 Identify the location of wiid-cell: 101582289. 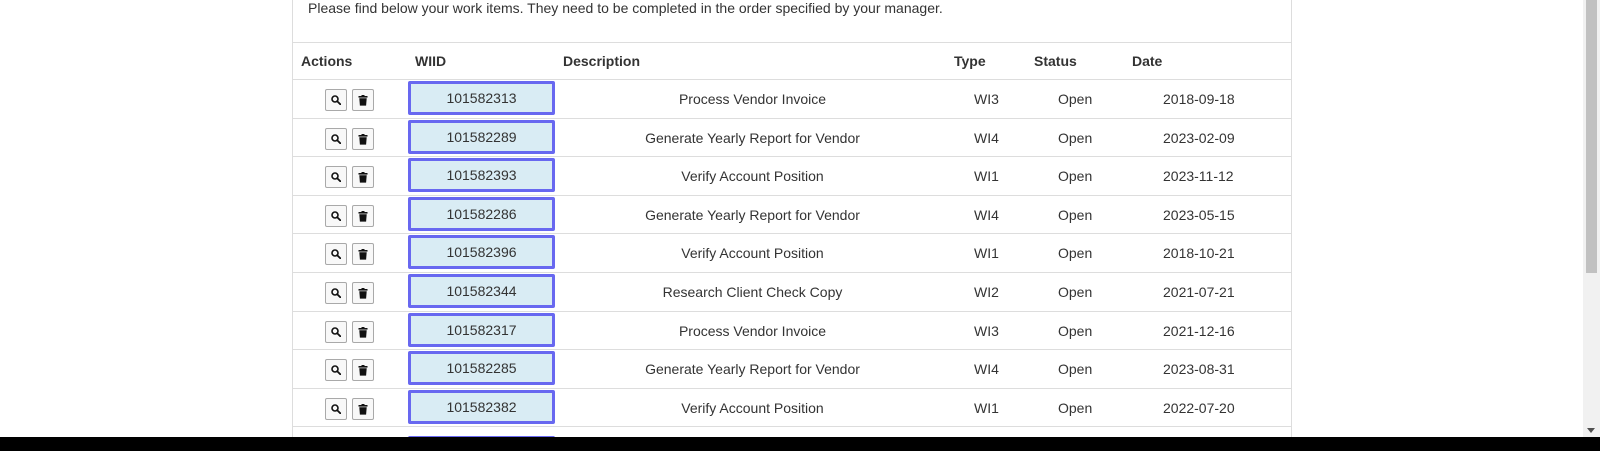
(481, 136).